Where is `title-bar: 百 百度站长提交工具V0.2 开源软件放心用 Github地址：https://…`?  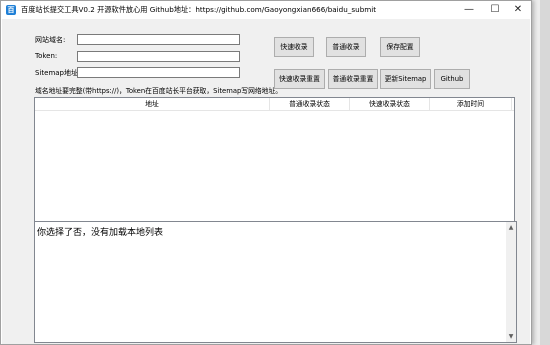 title-bar: 百 百度站长提交工具V0.2 开源软件放心用 Github地址：https://… is located at coordinates (266, 10).